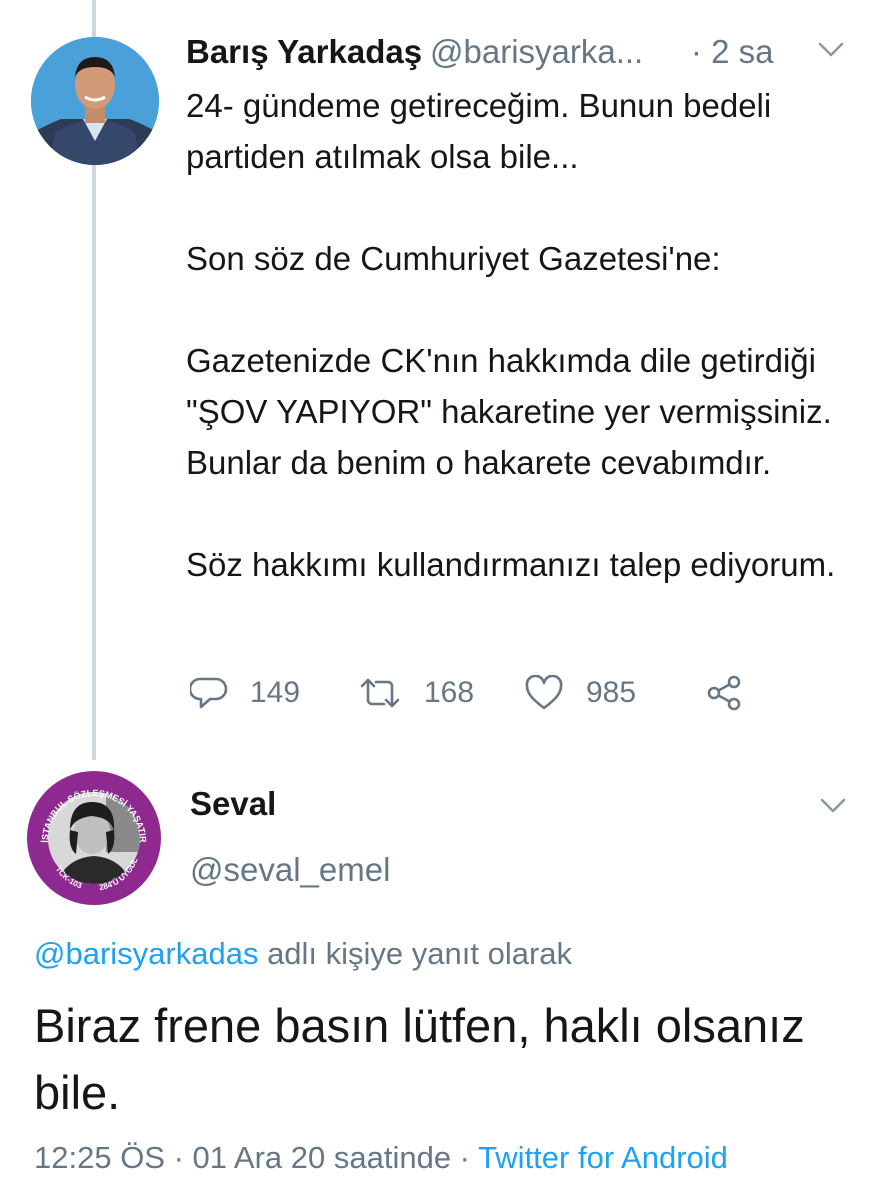 This screenshot has height=1200, width=874. Describe the element at coordinates (611, 692) in the screenshot. I see `like-count: 985` at that location.